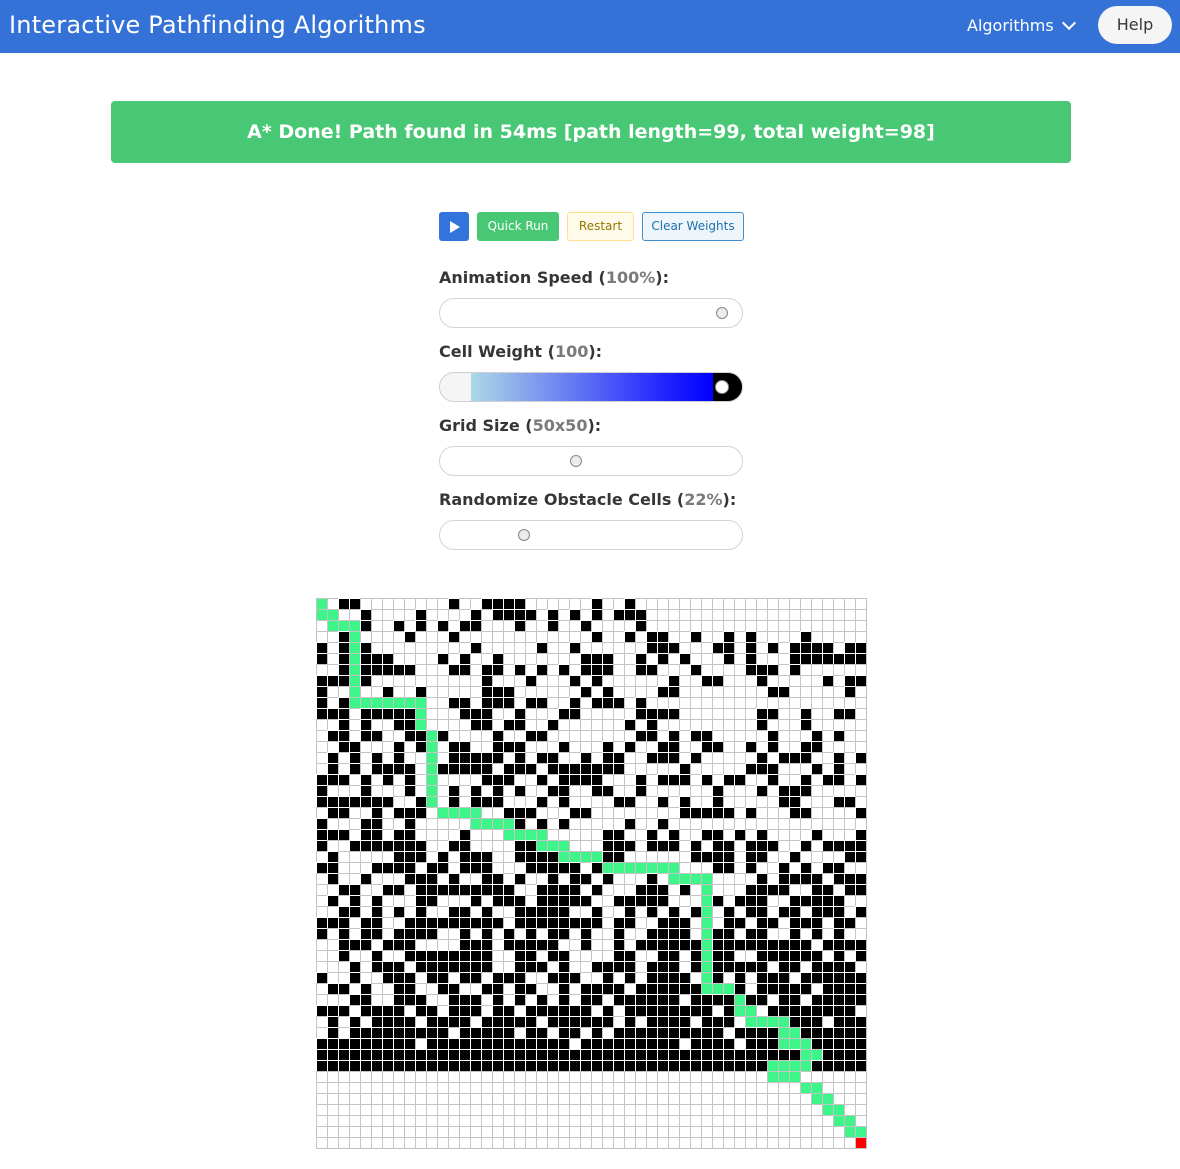  Describe the element at coordinates (600, 226) in the screenshot. I see `restart-button: Restart` at that location.